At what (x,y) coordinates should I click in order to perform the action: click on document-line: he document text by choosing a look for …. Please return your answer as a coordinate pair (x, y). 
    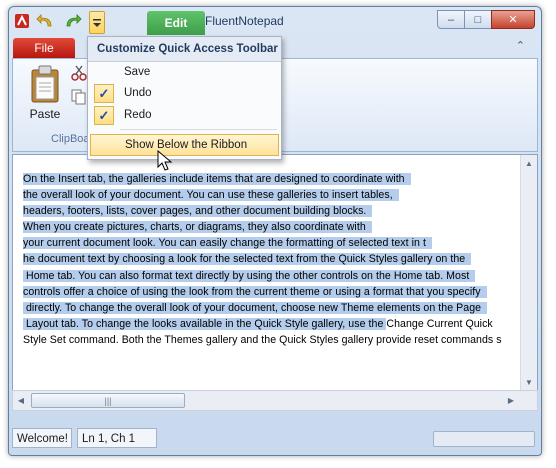
    Looking at the image, I should click on (271, 259).